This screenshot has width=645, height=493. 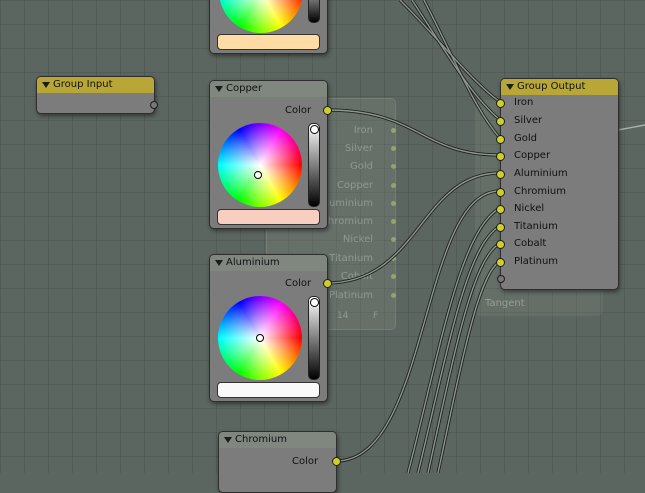 I want to click on node-title: Copper, so click(x=244, y=88).